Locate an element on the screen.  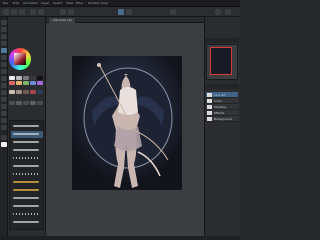
settings-icon is located at coordinates (218, 12).